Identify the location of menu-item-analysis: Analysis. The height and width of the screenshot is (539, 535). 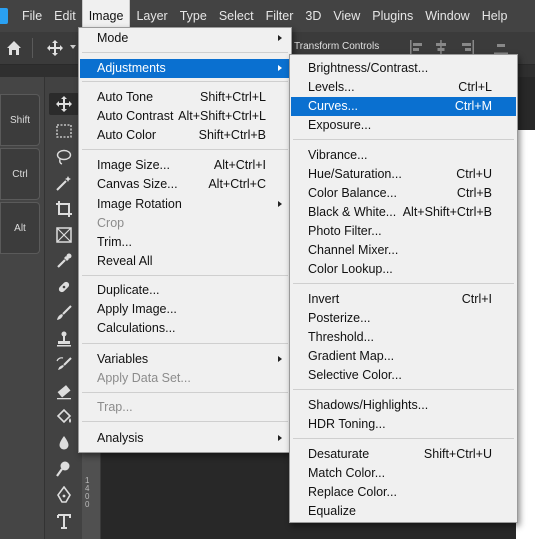
(185, 438).